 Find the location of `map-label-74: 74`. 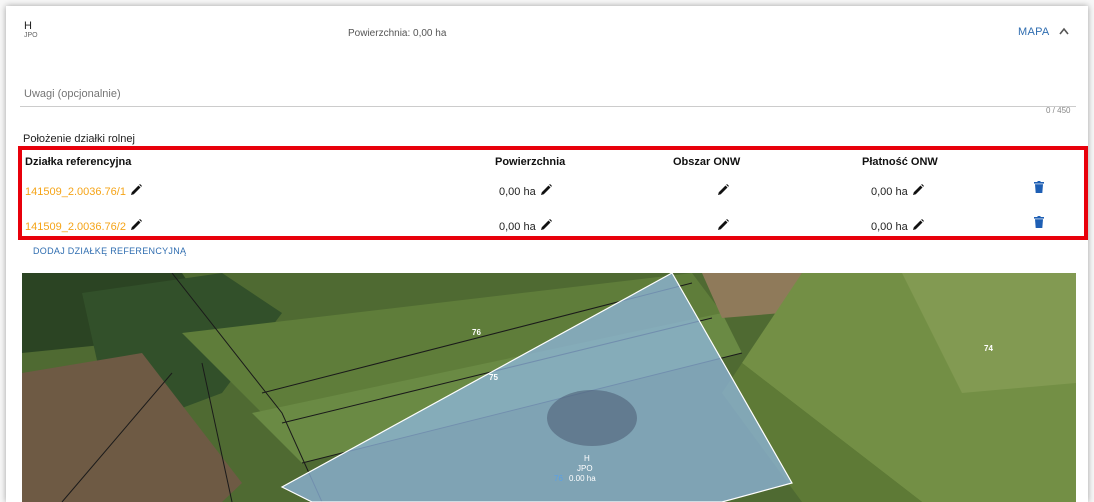

map-label-74: 74 is located at coordinates (988, 348).